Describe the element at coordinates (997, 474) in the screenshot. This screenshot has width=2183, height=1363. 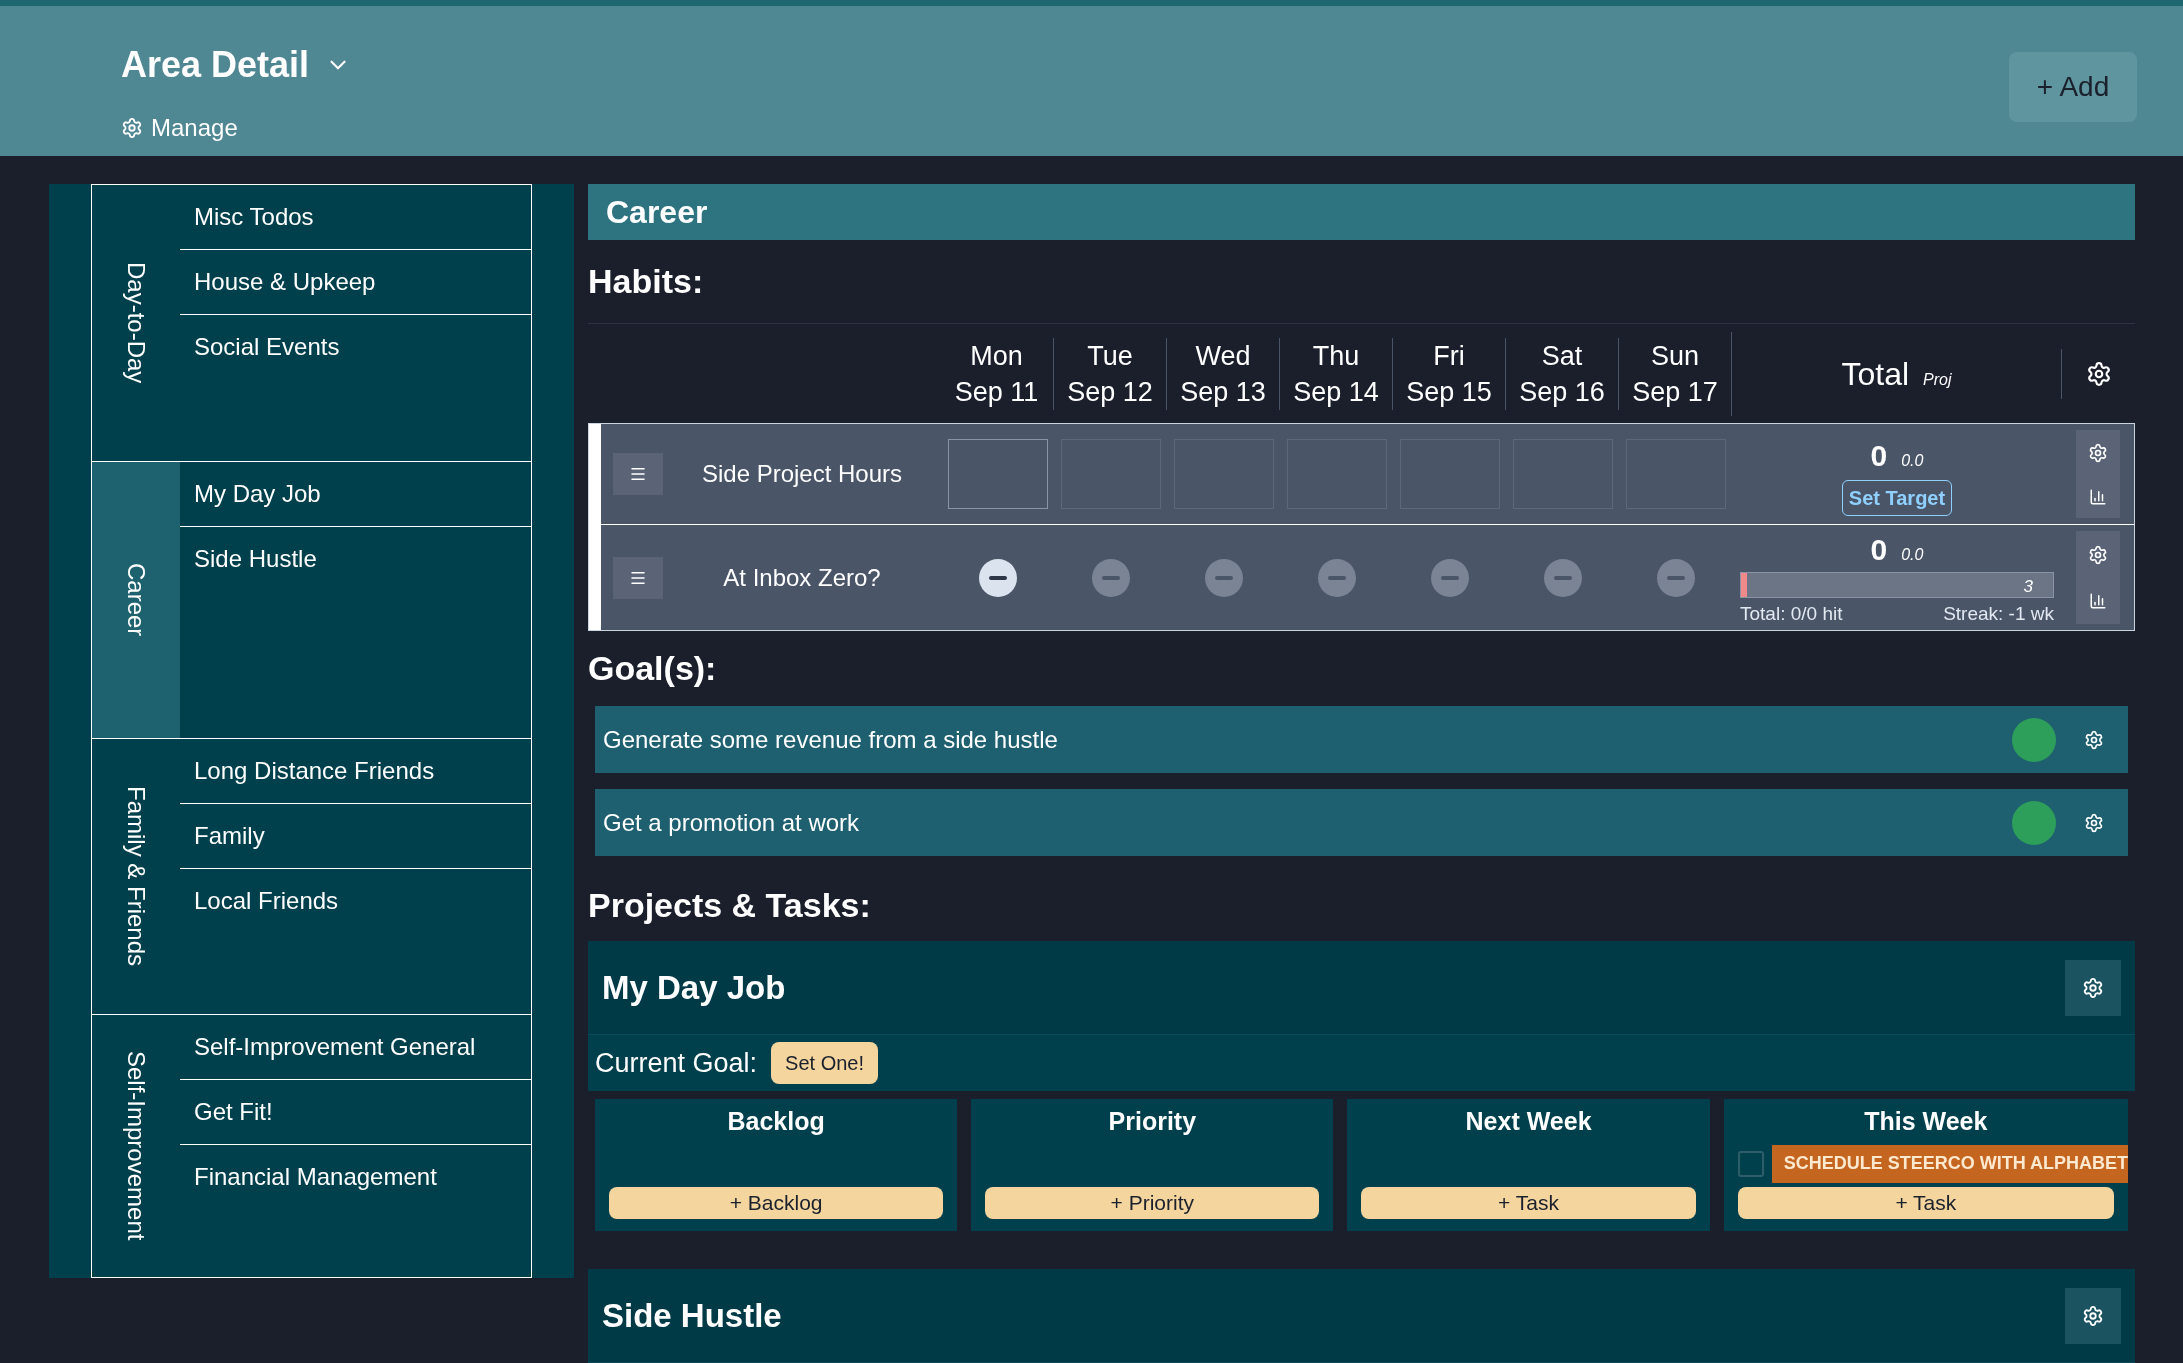
I see `habit-input` at that location.